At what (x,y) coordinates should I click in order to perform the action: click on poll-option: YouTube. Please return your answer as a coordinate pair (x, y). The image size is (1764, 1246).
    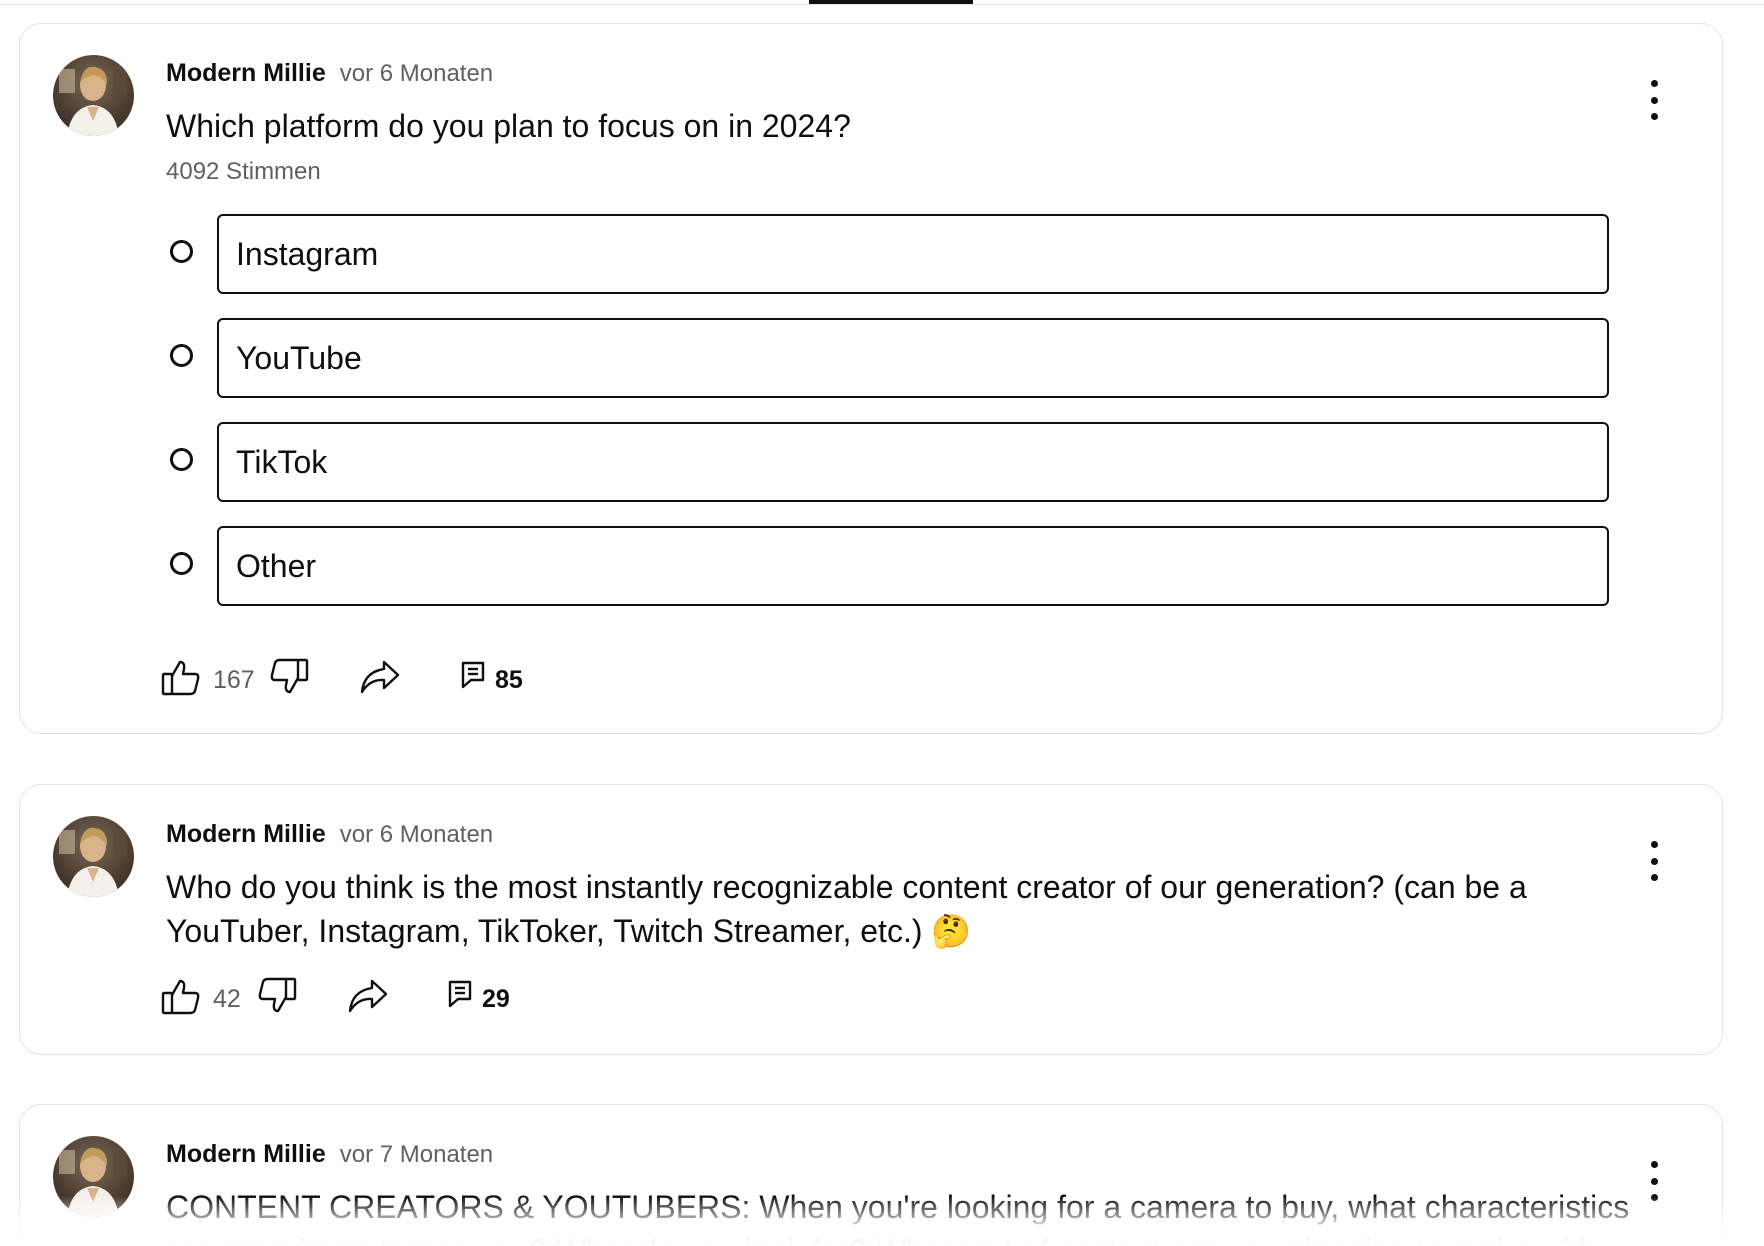
    Looking at the image, I should click on (888, 358).